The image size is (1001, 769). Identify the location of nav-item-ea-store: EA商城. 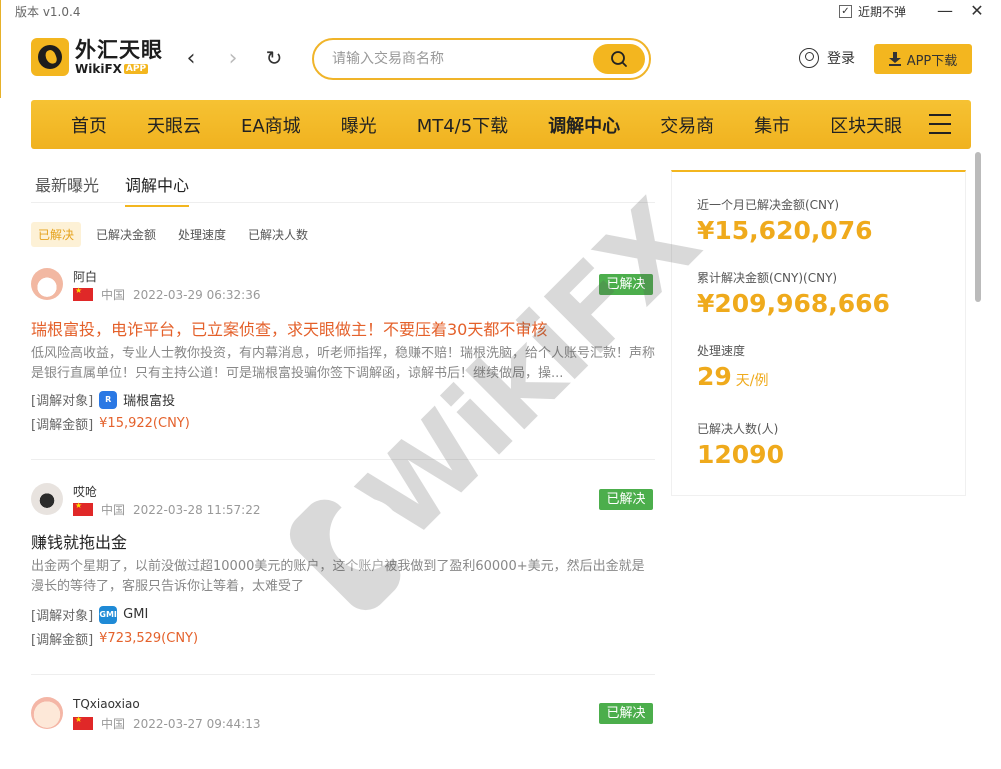
(271, 125).